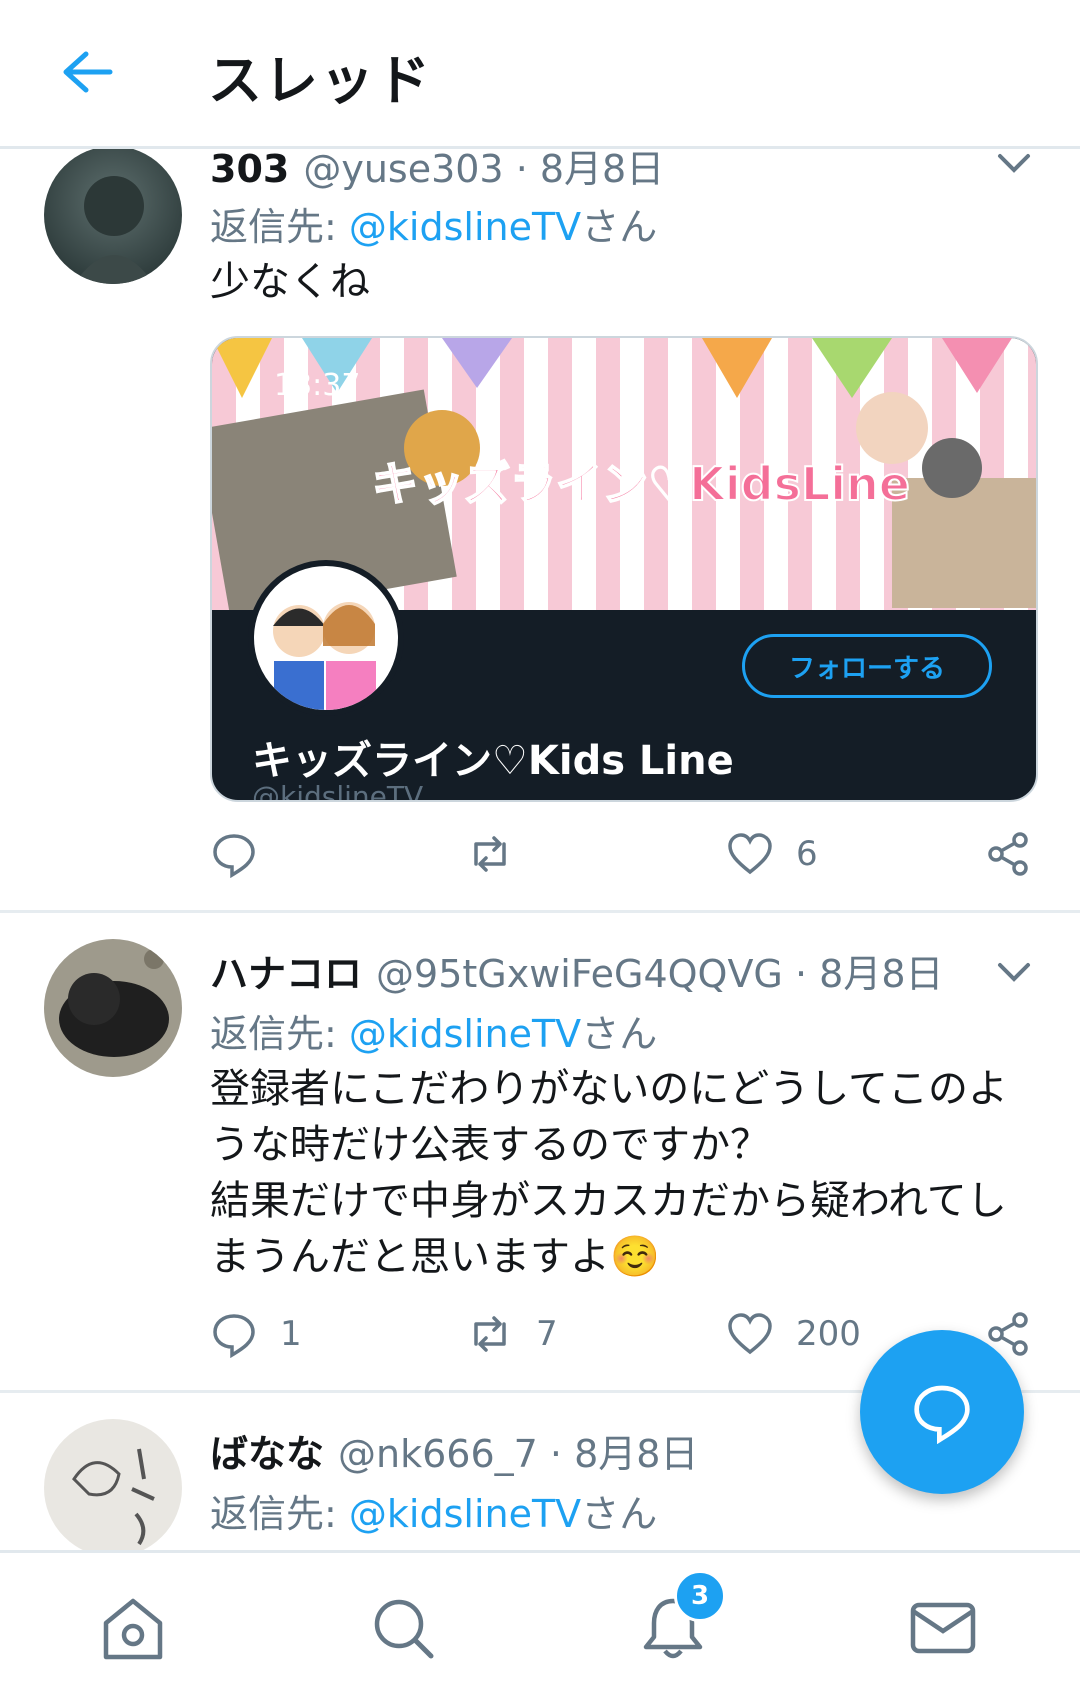 Image resolution: width=1080 pixels, height=1704 pixels. I want to click on user-handle: @yuse303, so click(403, 169).